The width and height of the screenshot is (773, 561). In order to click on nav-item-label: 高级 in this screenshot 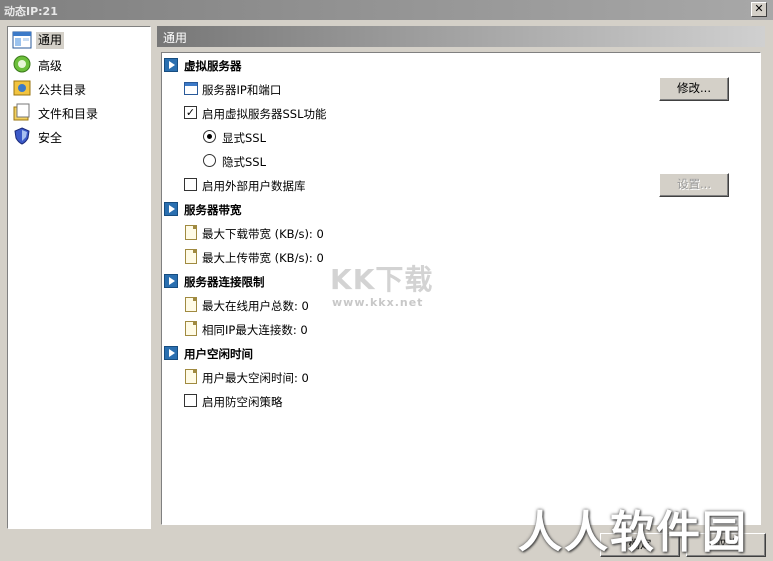, I will do `click(50, 66)`.